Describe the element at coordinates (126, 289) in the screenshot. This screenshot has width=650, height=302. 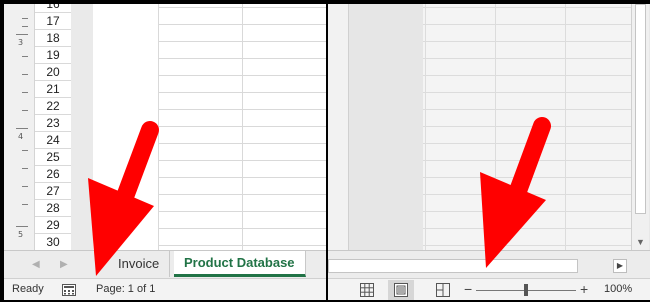
I see `status-page-number: Page: 1 of 1` at that location.